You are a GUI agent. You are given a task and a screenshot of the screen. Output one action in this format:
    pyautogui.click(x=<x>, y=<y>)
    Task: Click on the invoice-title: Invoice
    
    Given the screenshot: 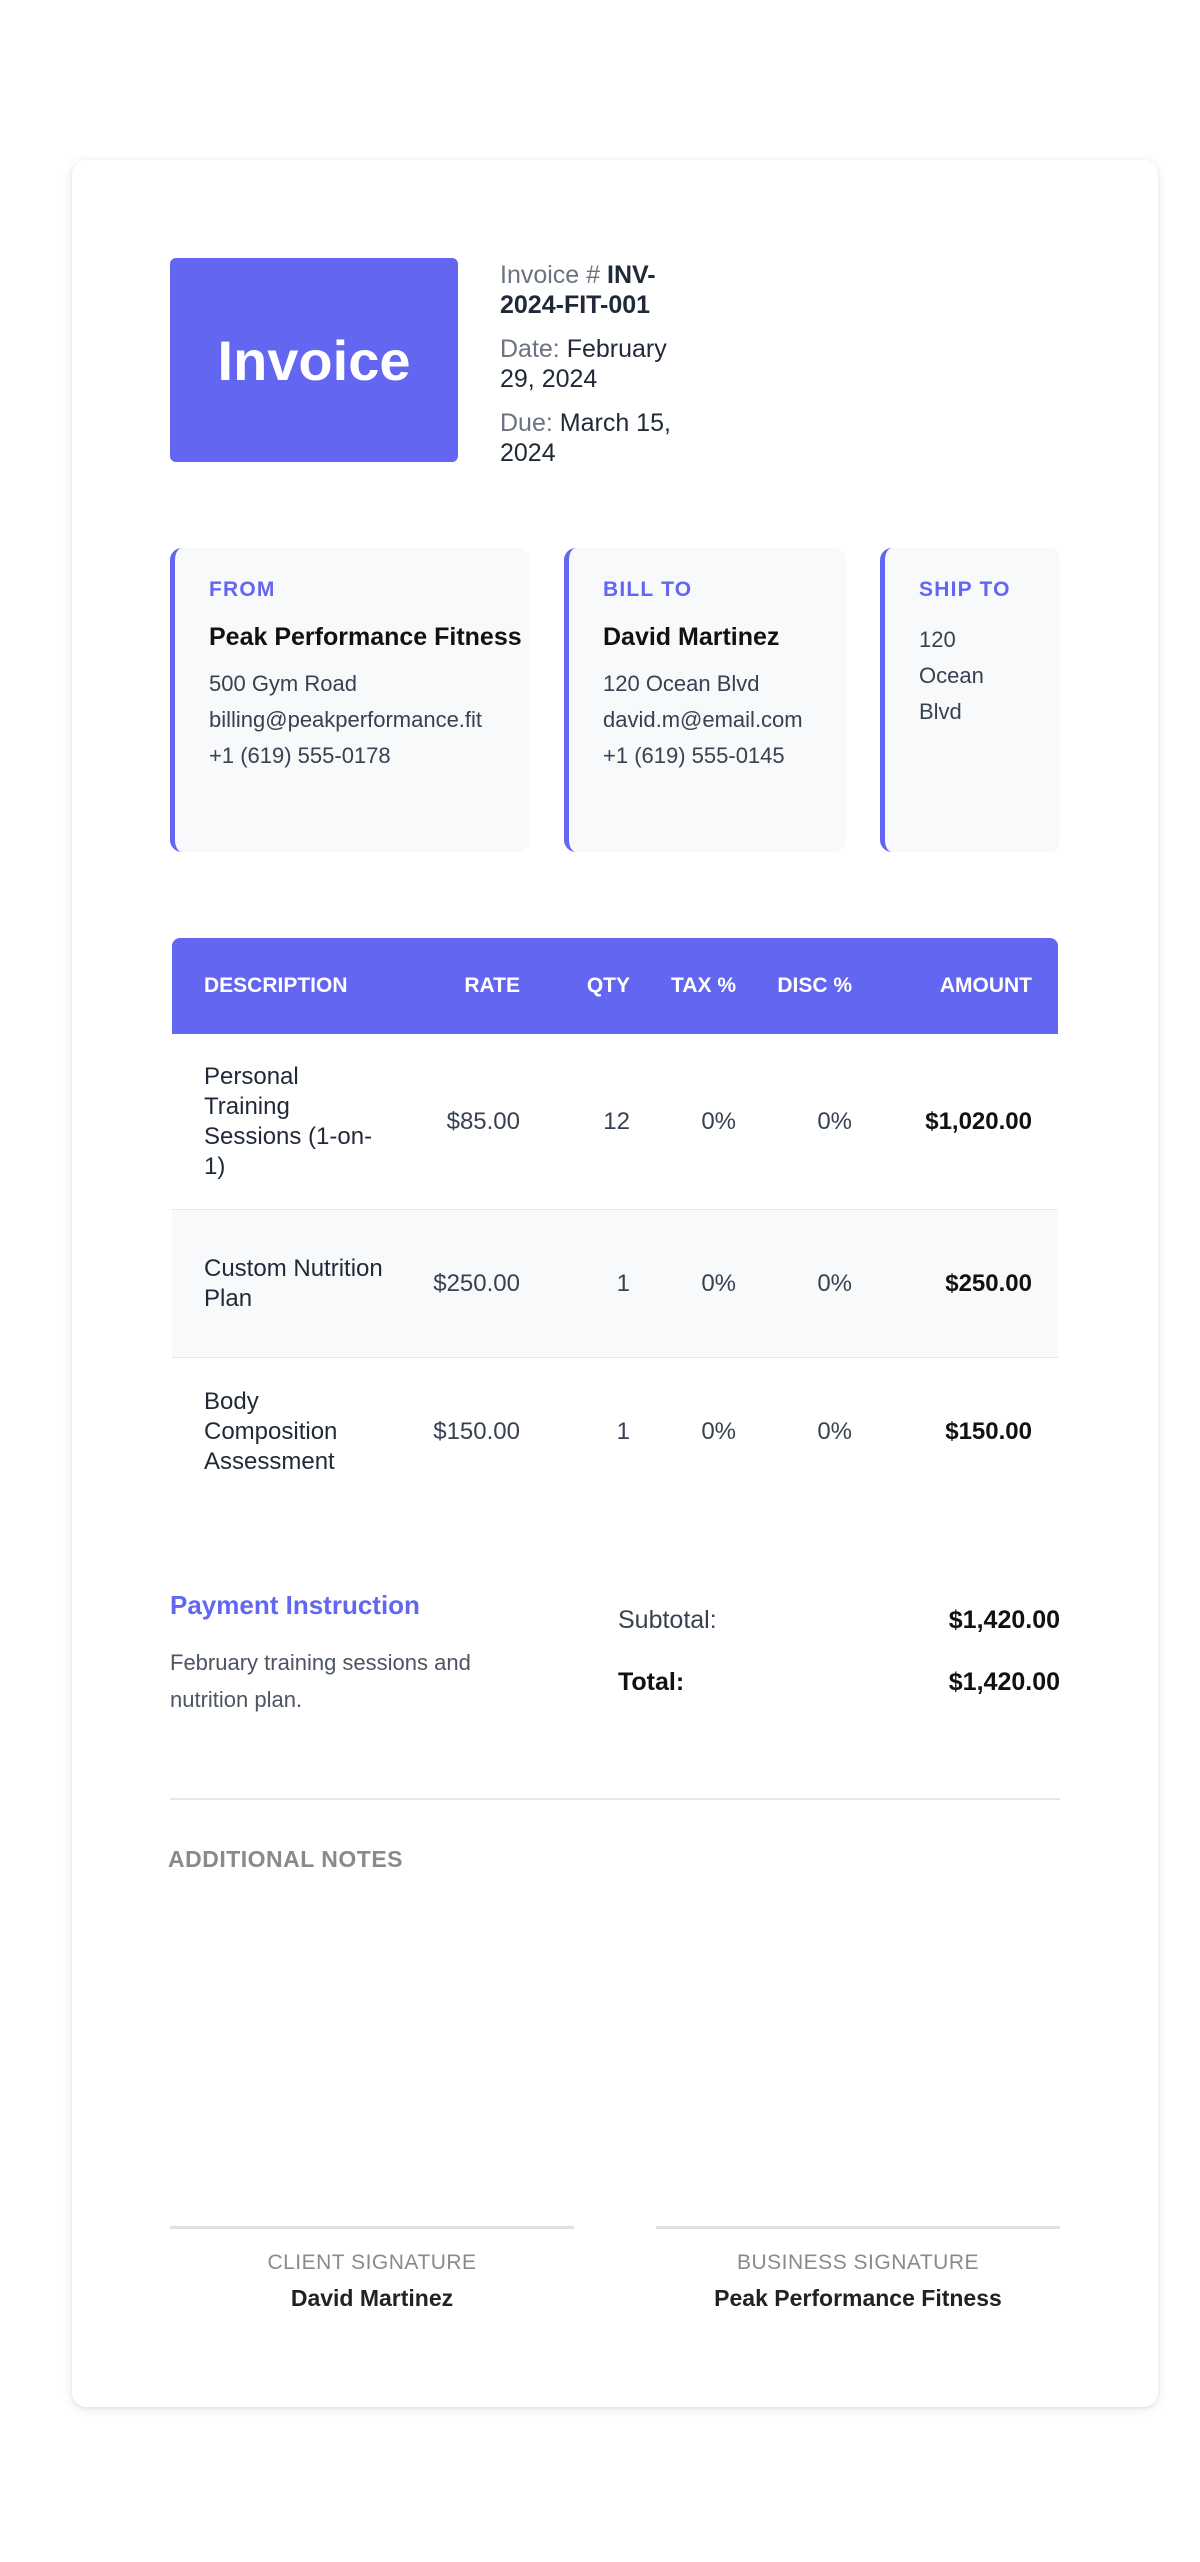 What is the action you would take?
    pyautogui.click(x=314, y=360)
    